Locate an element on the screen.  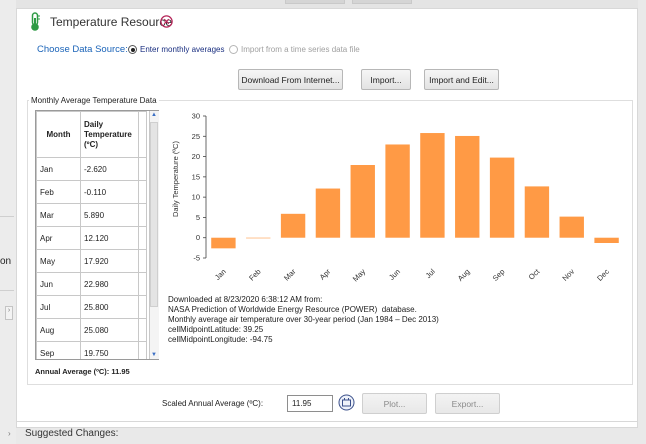
monthly-averages-label: Enter monthly averages is located at coordinates (182, 49).